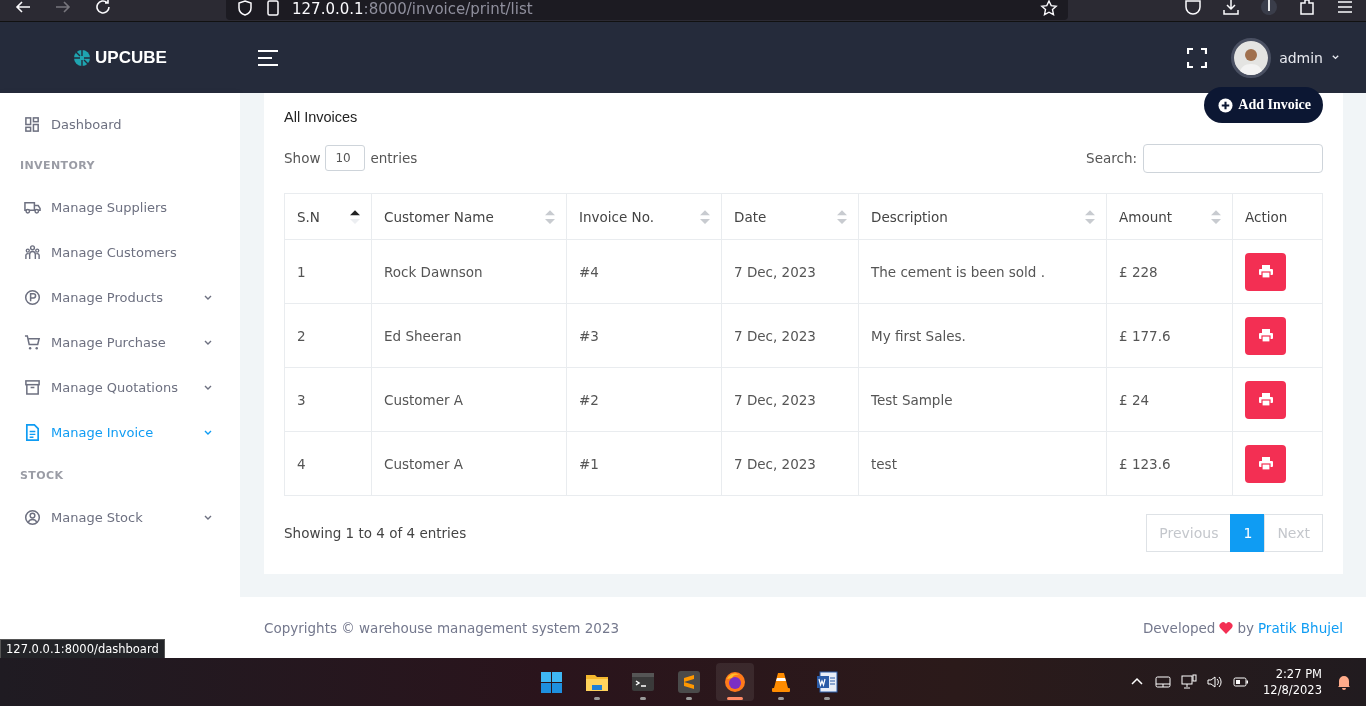  Describe the element at coordinates (412, 9) in the screenshot. I see `address-text: 127.0.0.1:8000/invoice/print/list` at that location.